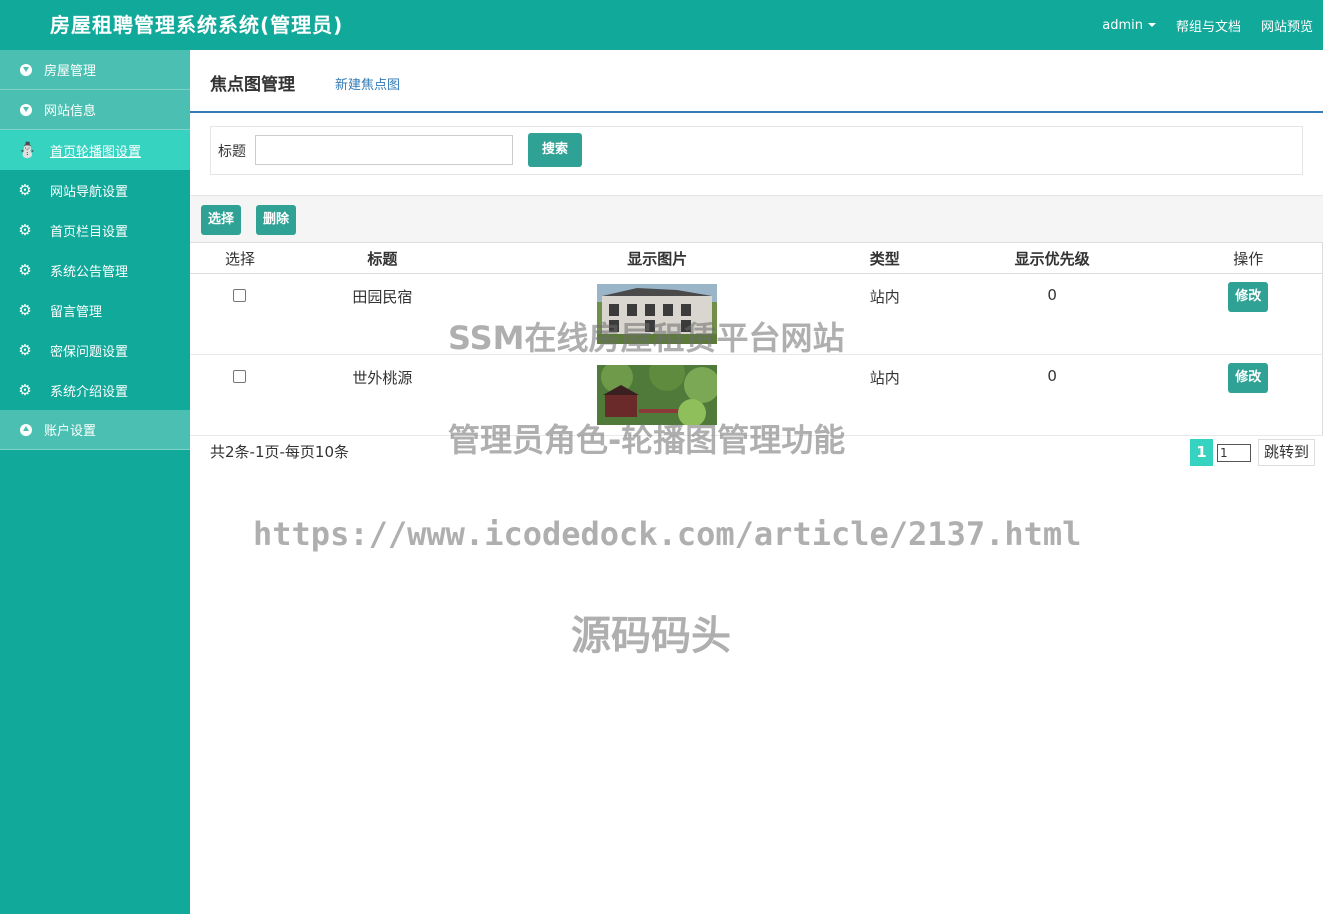 Image resolution: width=1323 pixels, height=914 pixels. What do you see at coordinates (1248, 258) in the screenshot?
I see `column-header: 操作` at bounding box center [1248, 258].